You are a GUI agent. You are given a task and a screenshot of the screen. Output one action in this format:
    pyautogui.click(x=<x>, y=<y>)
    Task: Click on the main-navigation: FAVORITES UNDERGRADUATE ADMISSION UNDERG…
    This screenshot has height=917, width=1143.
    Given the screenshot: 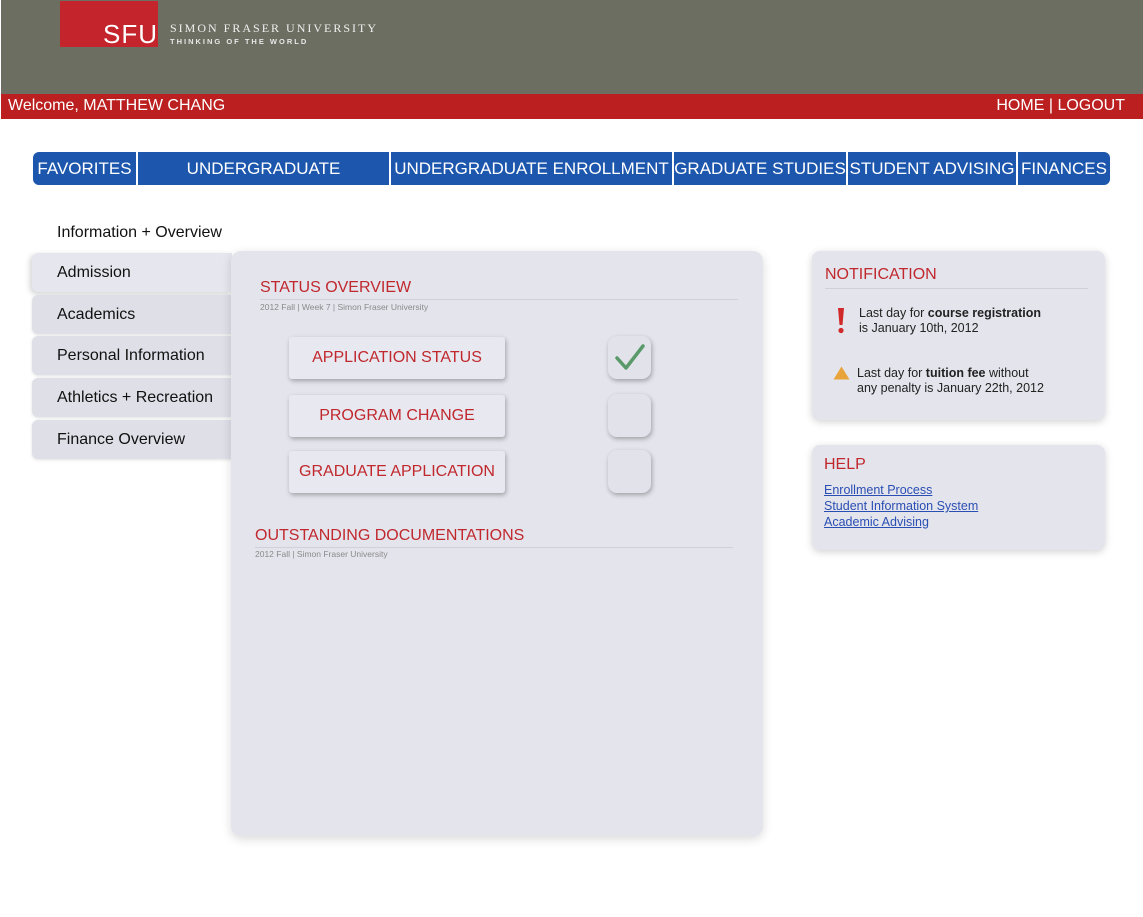 What is the action you would take?
    pyautogui.click(x=571, y=168)
    